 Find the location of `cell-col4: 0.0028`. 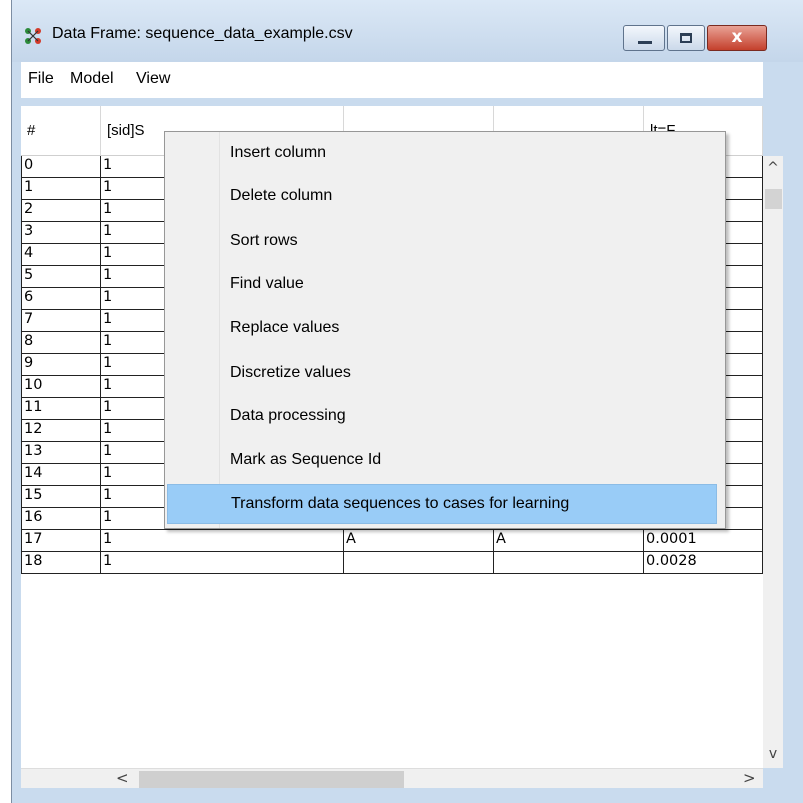

cell-col4: 0.0028 is located at coordinates (703, 563).